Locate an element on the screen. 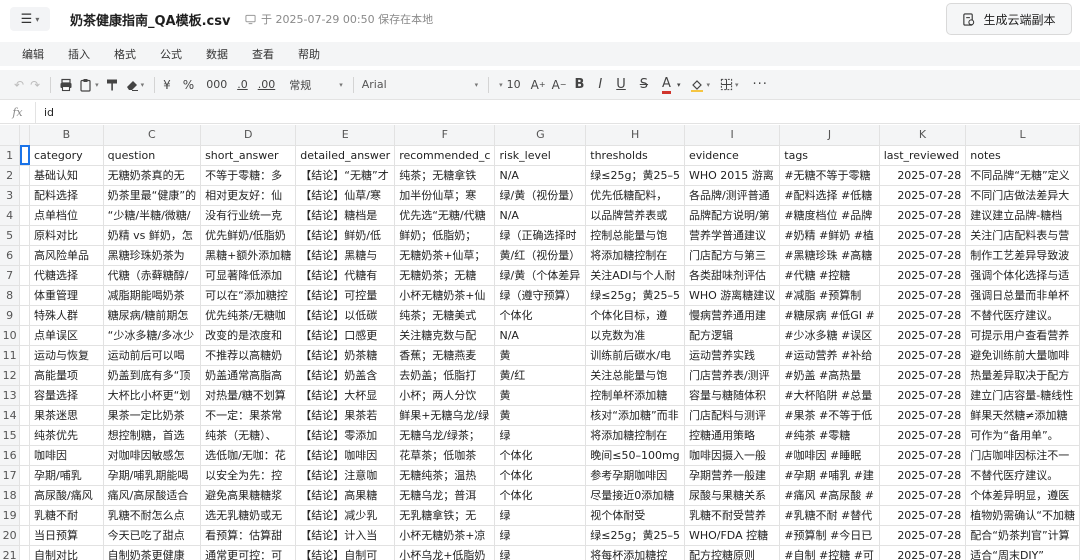 The width and height of the screenshot is (1080, 560). table-cell: 建立门店容量-糖线性 is located at coordinates (1022, 395).